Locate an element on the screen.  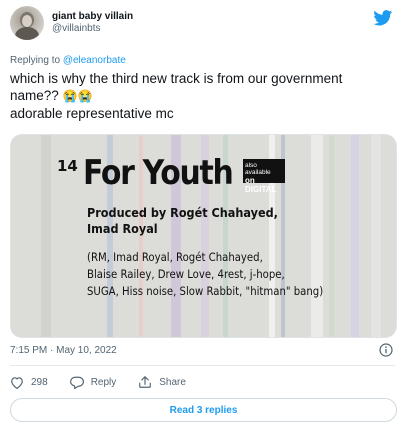
divider is located at coordinates (202, 365).